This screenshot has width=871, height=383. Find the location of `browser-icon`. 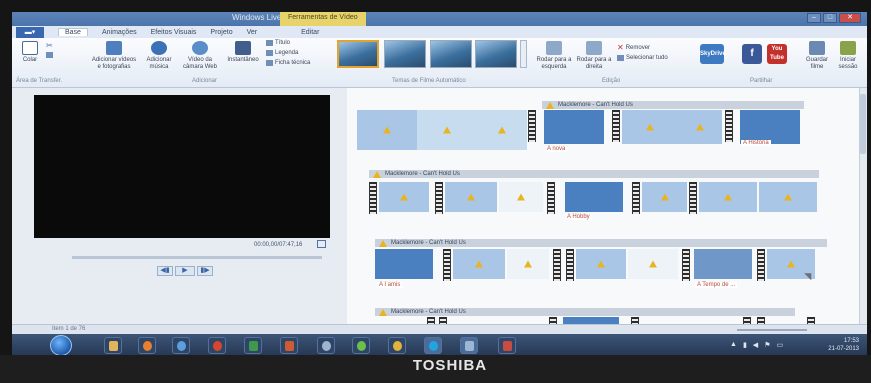

browser-icon is located at coordinates (217, 345).